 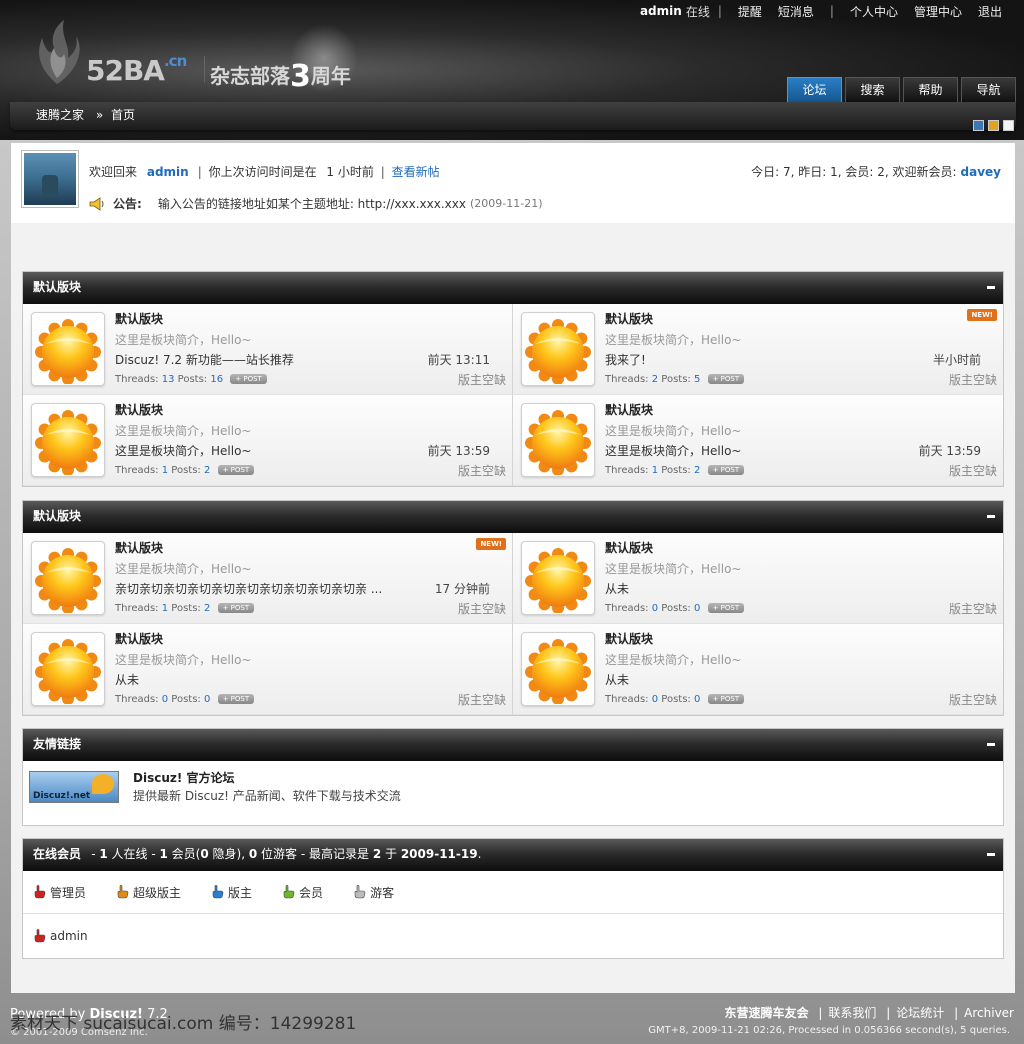 What do you see at coordinates (60, 115) in the screenshot?
I see `breadcrumb-home: 速腾之家` at bounding box center [60, 115].